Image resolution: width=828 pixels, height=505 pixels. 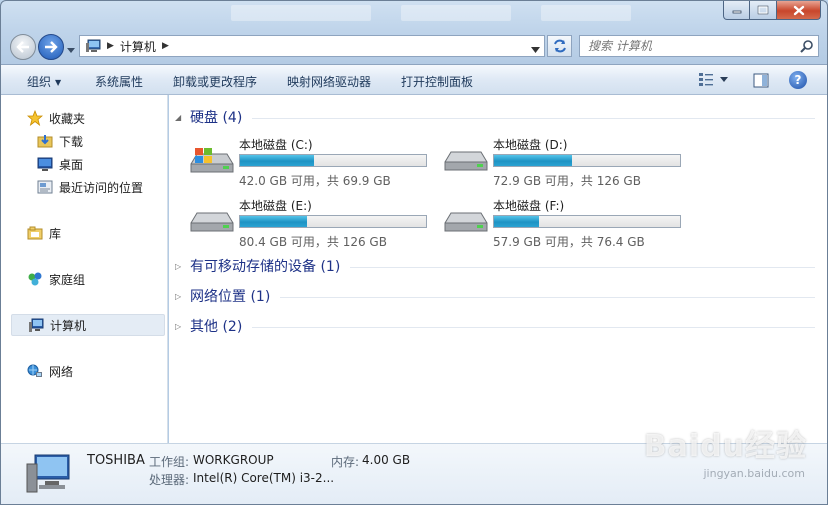 What do you see at coordinates (312, 223) in the screenshot?
I see `drive-item: 本地磁盘 (E:) 80.4 GB 可用，共 126 GB` at bounding box center [312, 223].